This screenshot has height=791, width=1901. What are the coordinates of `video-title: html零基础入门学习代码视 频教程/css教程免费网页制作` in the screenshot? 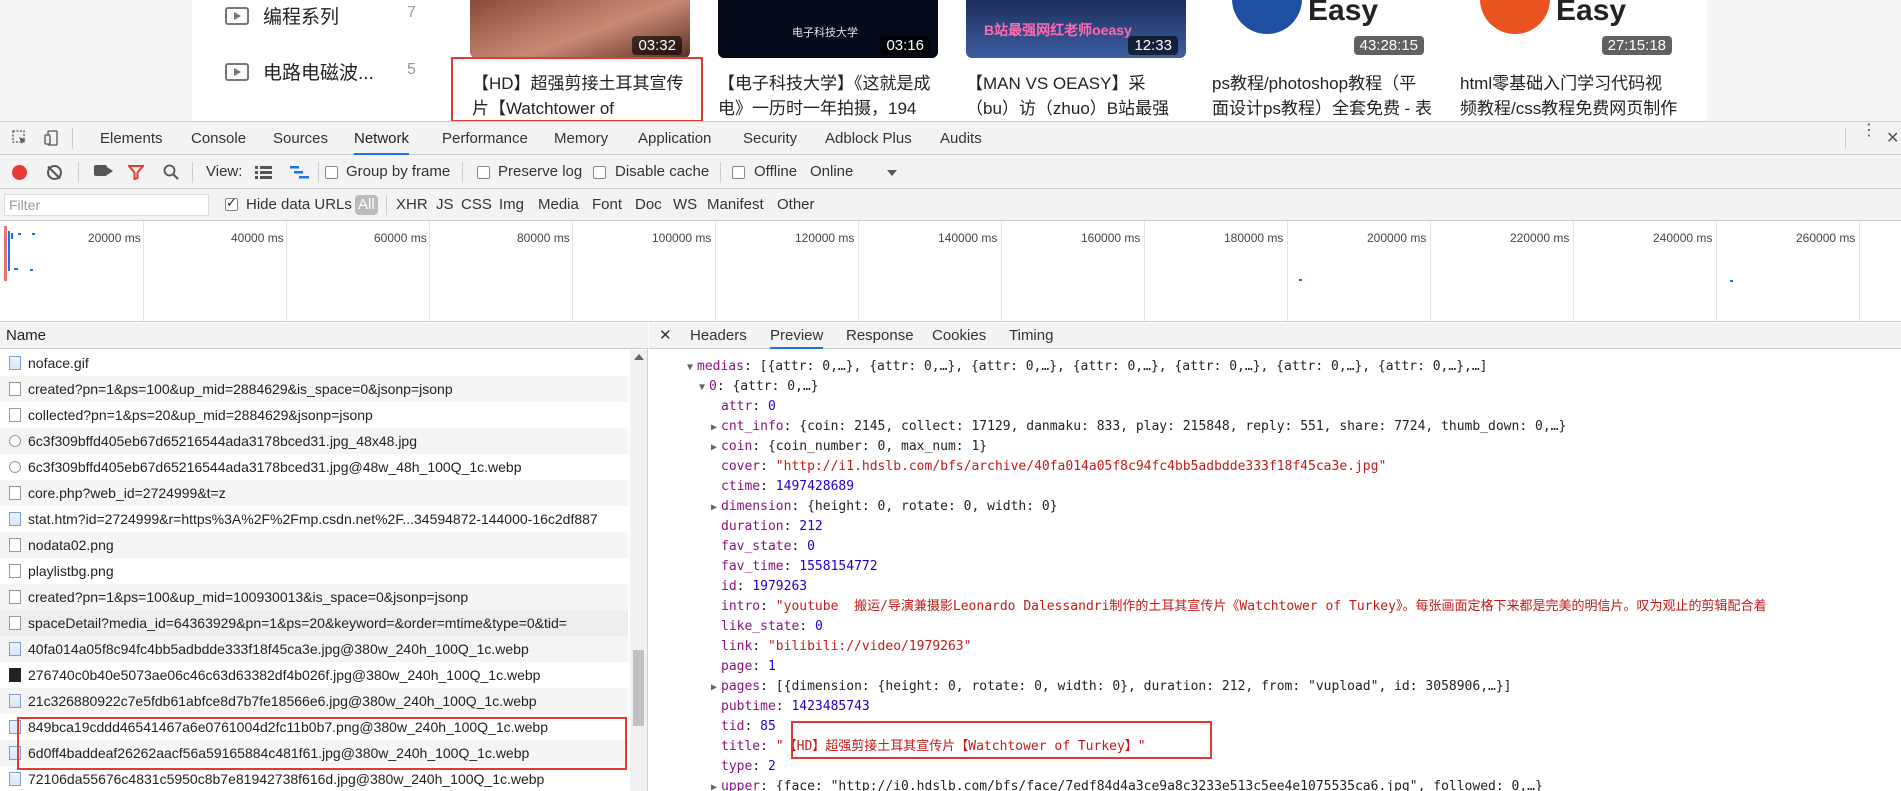 It's located at (1575, 96).